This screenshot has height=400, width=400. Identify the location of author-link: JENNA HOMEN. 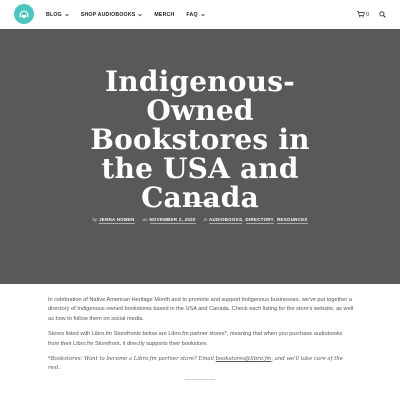
(117, 220).